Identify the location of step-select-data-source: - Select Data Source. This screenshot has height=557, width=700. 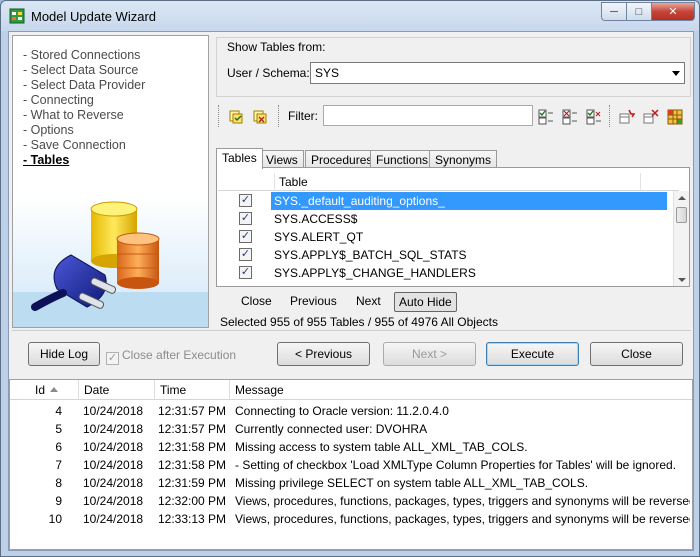
(84, 70).